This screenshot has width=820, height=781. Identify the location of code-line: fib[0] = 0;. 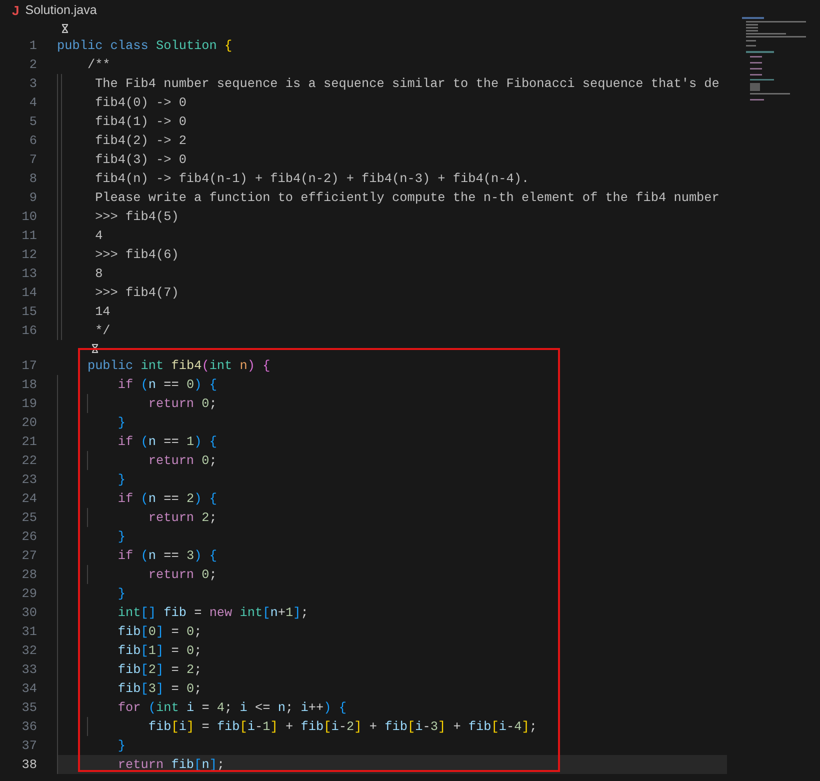
(392, 631).